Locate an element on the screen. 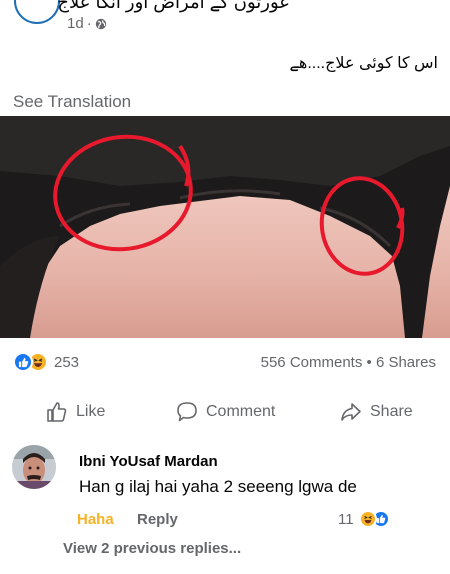 The image size is (450, 574). reaction-icons is located at coordinates (30, 362).